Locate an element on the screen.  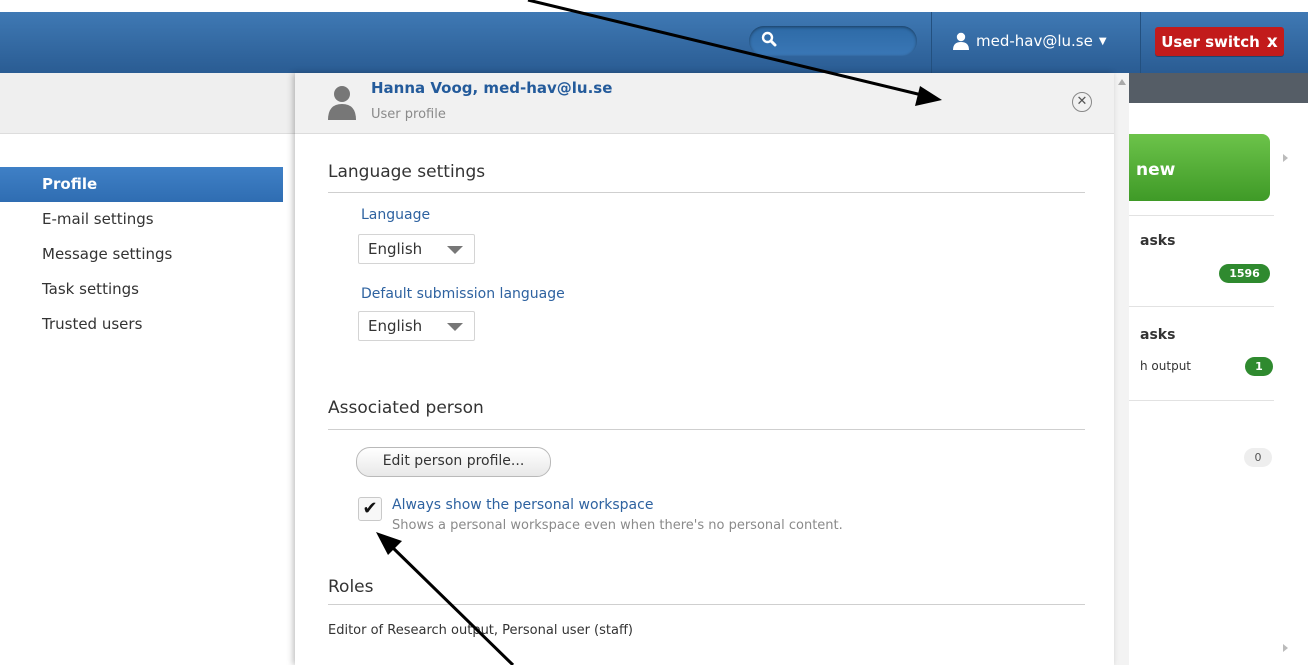
search-input is located at coordinates (833, 41).